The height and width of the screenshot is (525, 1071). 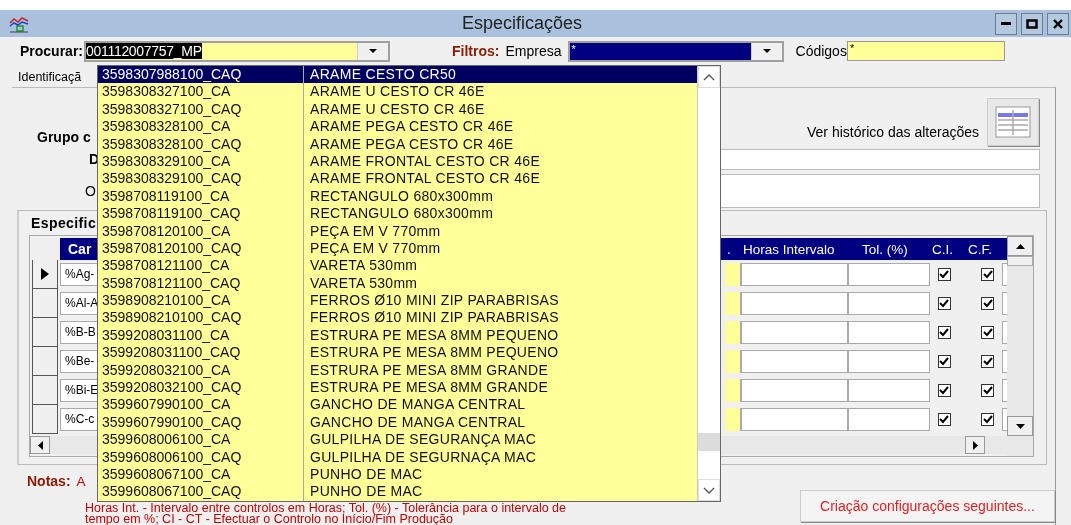 What do you see at coordinates (269, 519) in the screenshot?
I see `notes-text: tempo em %; CI - CT - Efectuar o Controlo no Início/Fim Produção` at bounding box center [269, 519].